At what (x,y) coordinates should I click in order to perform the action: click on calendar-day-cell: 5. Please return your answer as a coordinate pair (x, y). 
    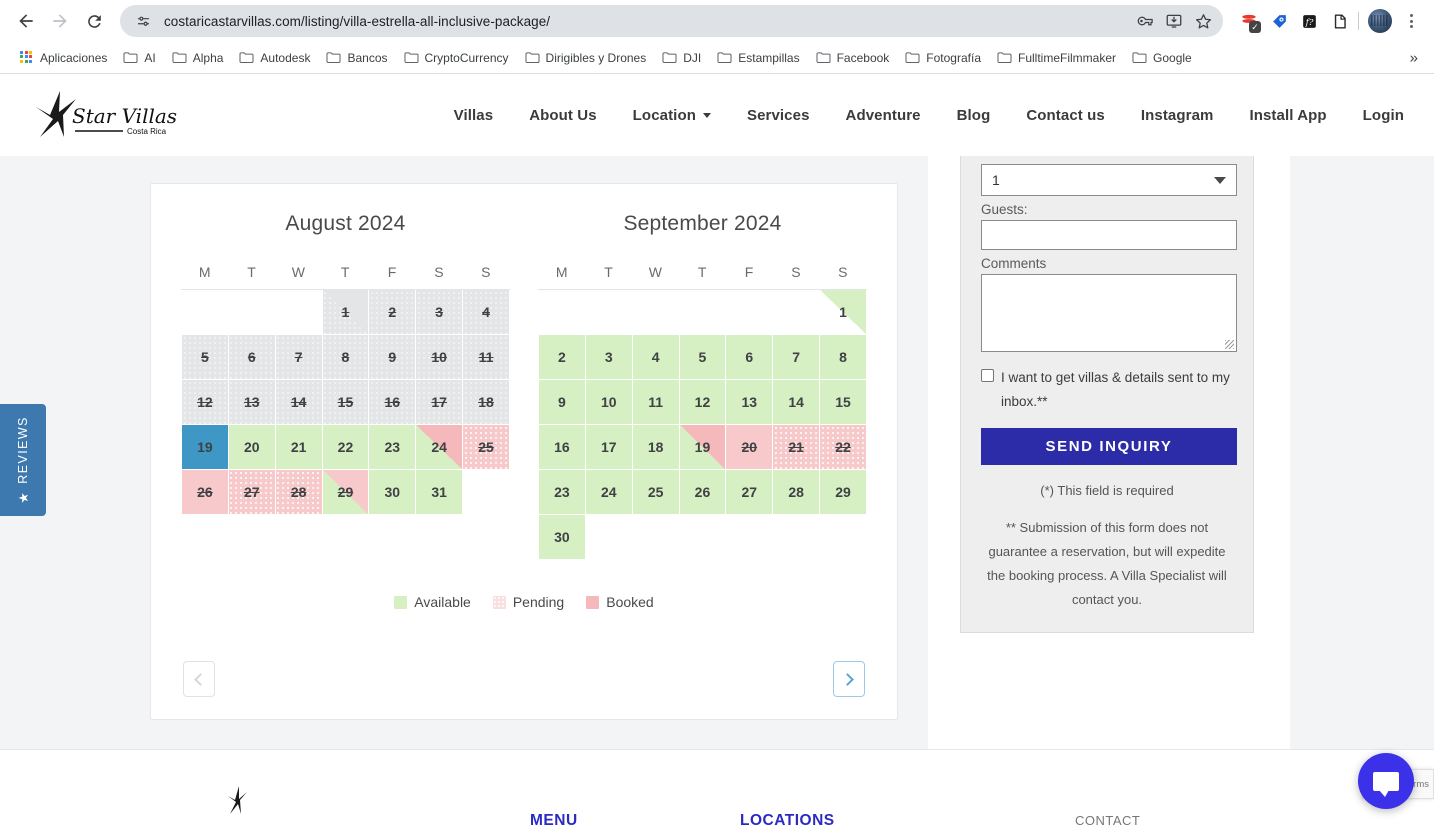
    Looking at the image, I should click on (702, 357).